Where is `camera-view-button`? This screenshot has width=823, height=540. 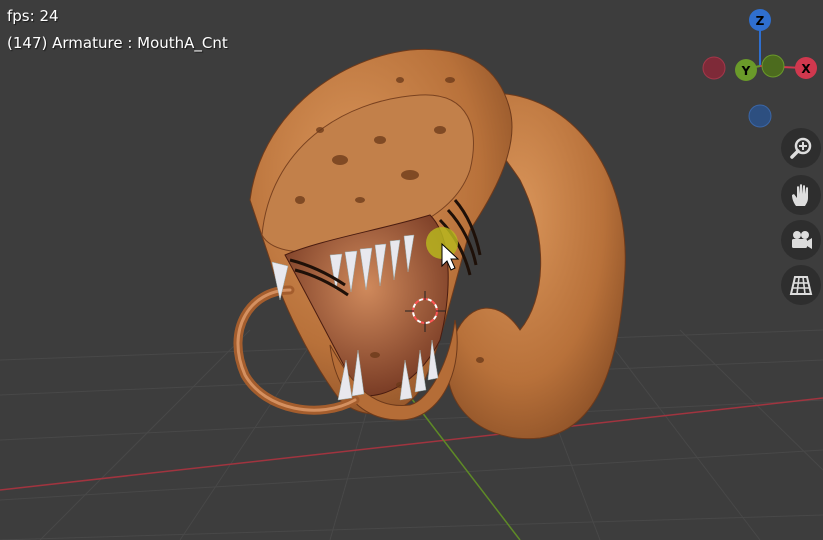
camera-view-button is located at coordinates (801, 240).